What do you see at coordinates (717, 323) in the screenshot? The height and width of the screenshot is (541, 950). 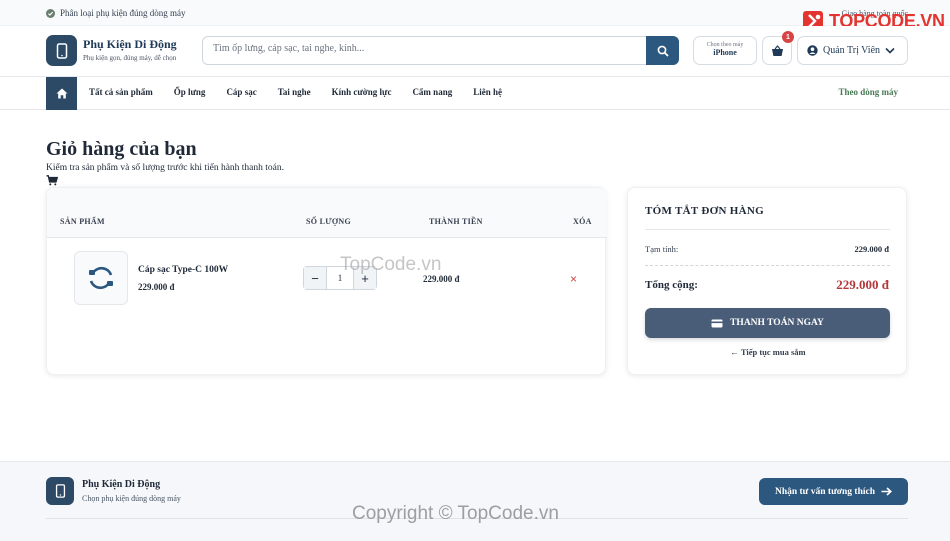 I see `credit-card-icon` at bounding box center [717, 323].